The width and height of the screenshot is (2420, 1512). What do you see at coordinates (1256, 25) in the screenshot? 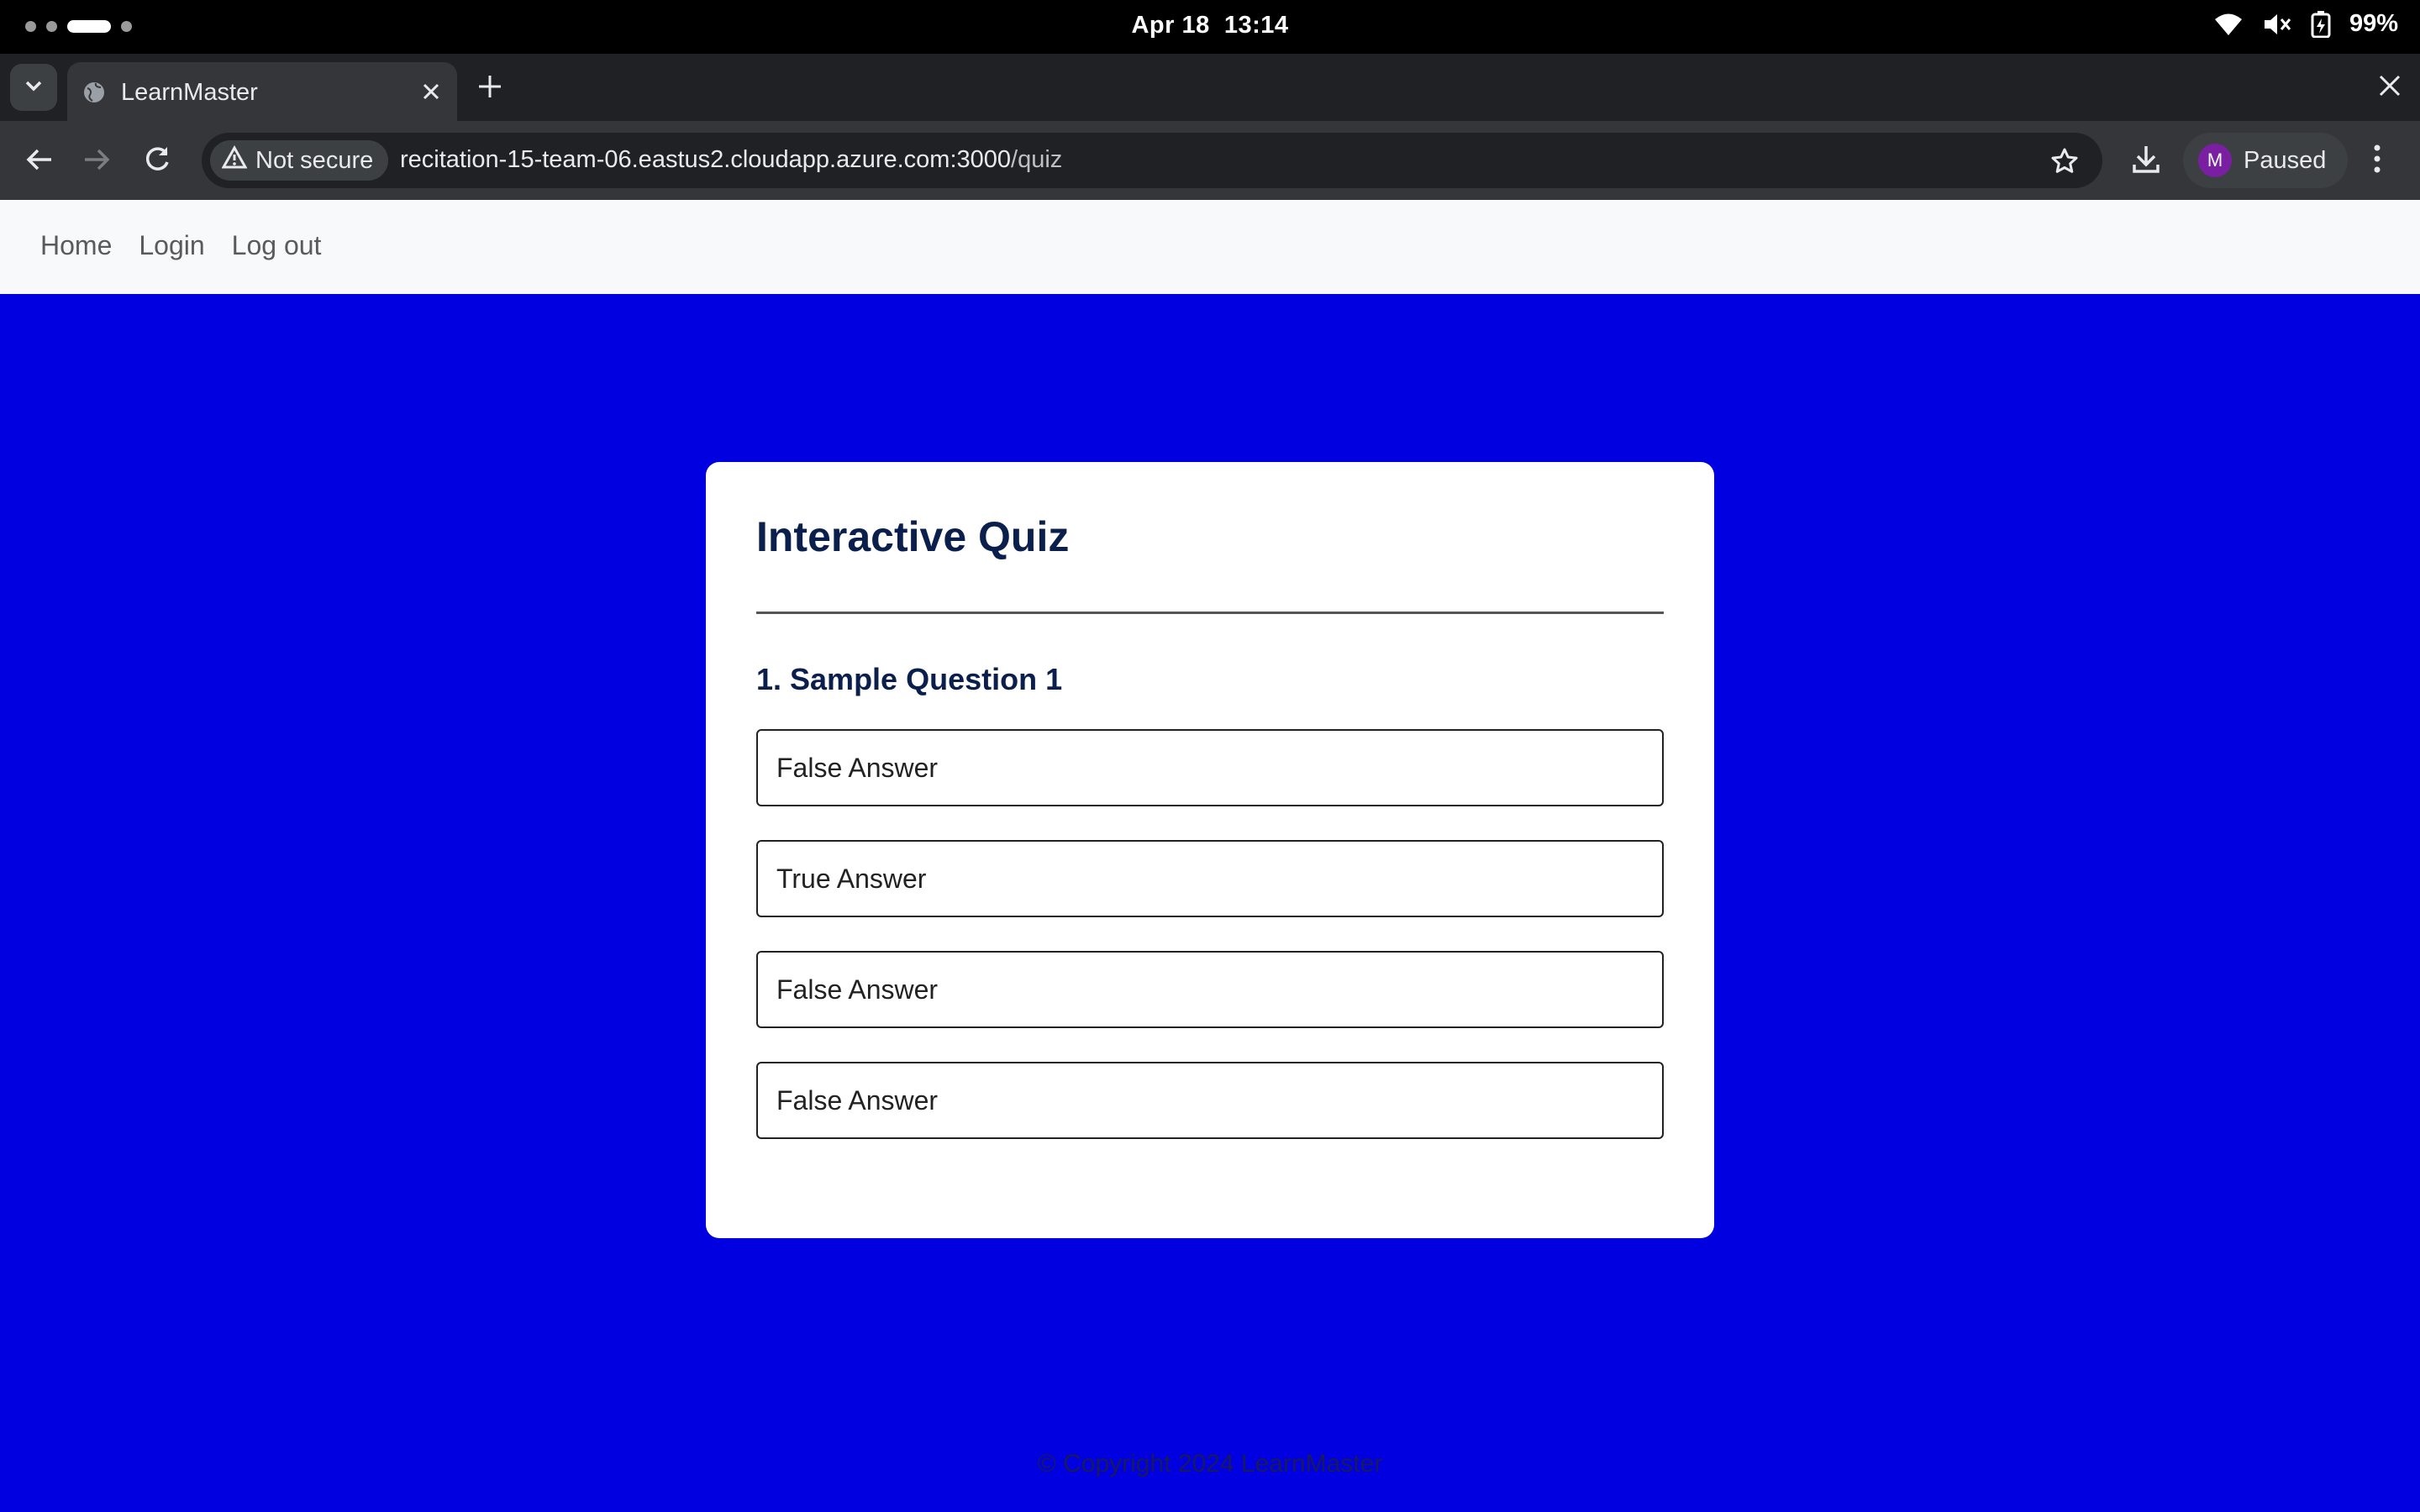
I see `time-text: 13:14` at bounding box center [1256, 25].